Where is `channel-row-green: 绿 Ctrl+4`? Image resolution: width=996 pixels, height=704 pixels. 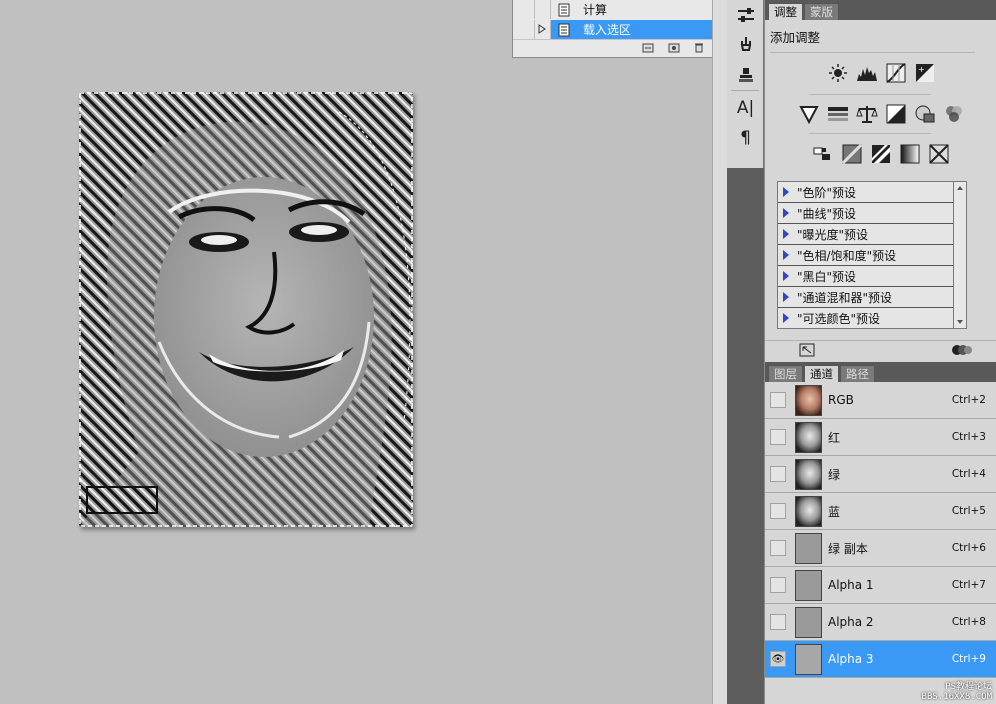
channel-row-green: 绿 Ctrl+4 is located at coordinates (880, 474).